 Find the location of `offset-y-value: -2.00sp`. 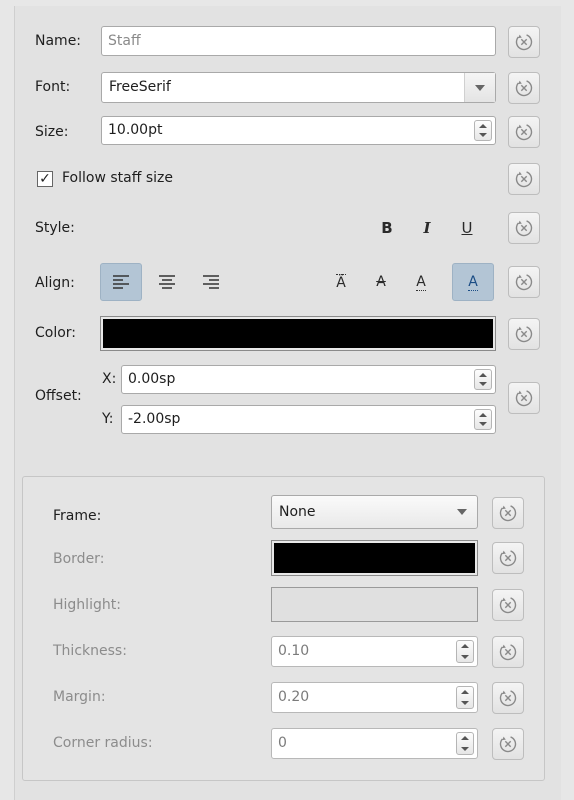

offset-y-value: -2.00sp is located at coordinates (154, 419).